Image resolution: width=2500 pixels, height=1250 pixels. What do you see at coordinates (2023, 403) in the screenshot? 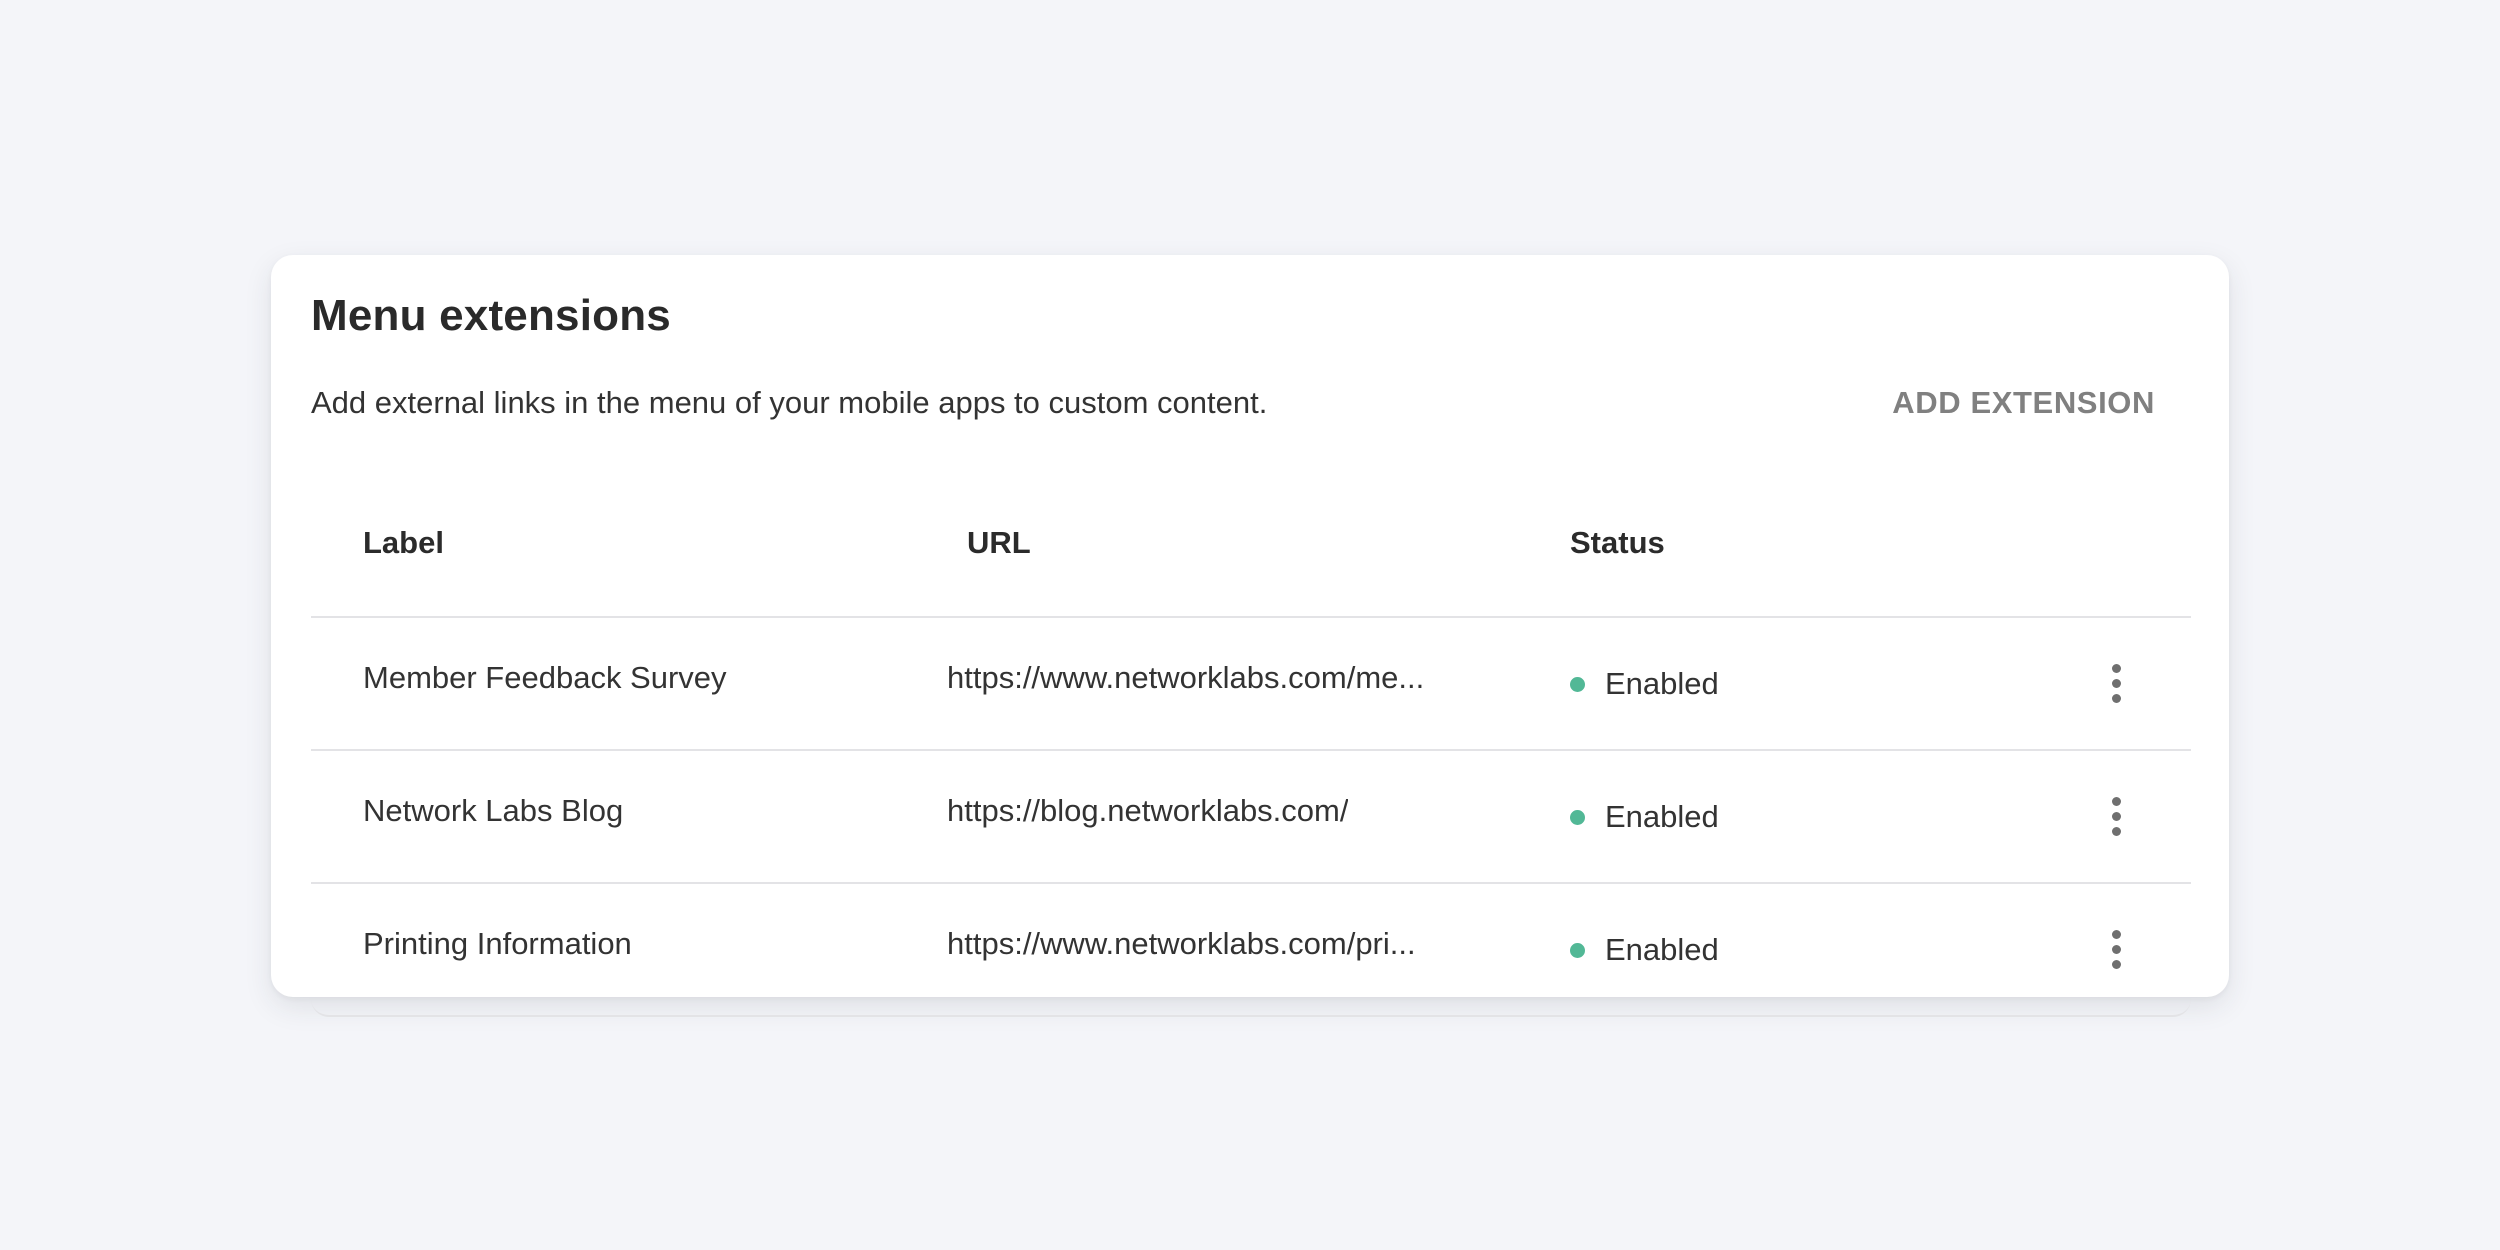
I see `add-extension-button: ADD EXTENSION` at bounding box center [2023, 403].